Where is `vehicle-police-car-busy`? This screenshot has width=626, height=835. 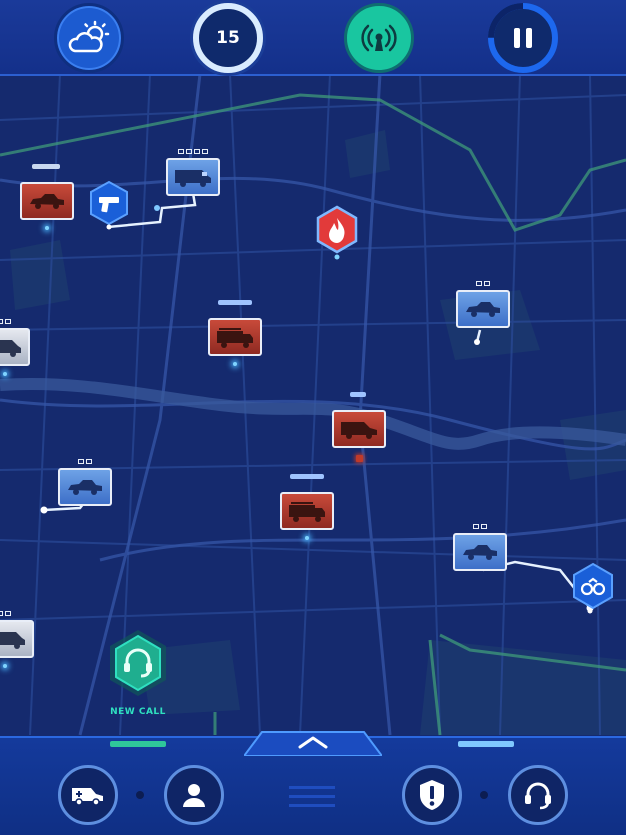 vehicle-police-car-busy is located at coordinates (47, 197).